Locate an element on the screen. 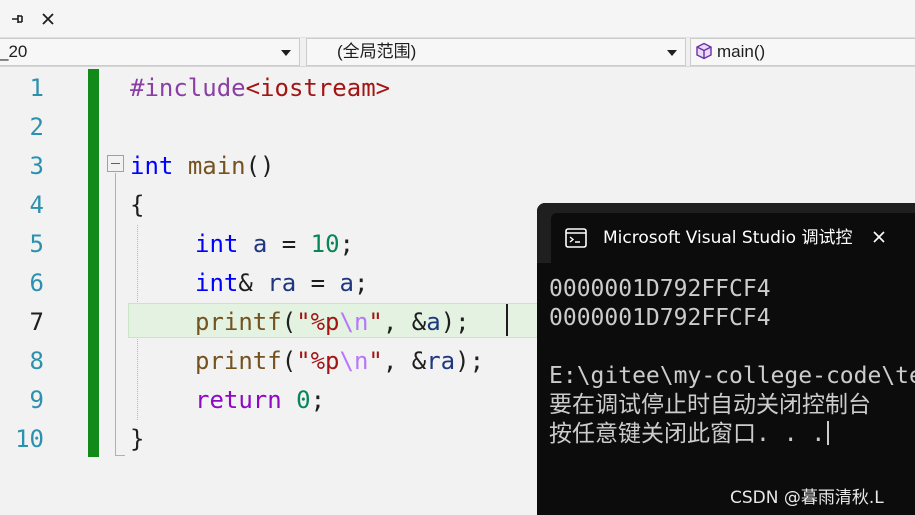 The image size is (915, 515). project-dropdown: _20 is located at coordinates (150, 52).